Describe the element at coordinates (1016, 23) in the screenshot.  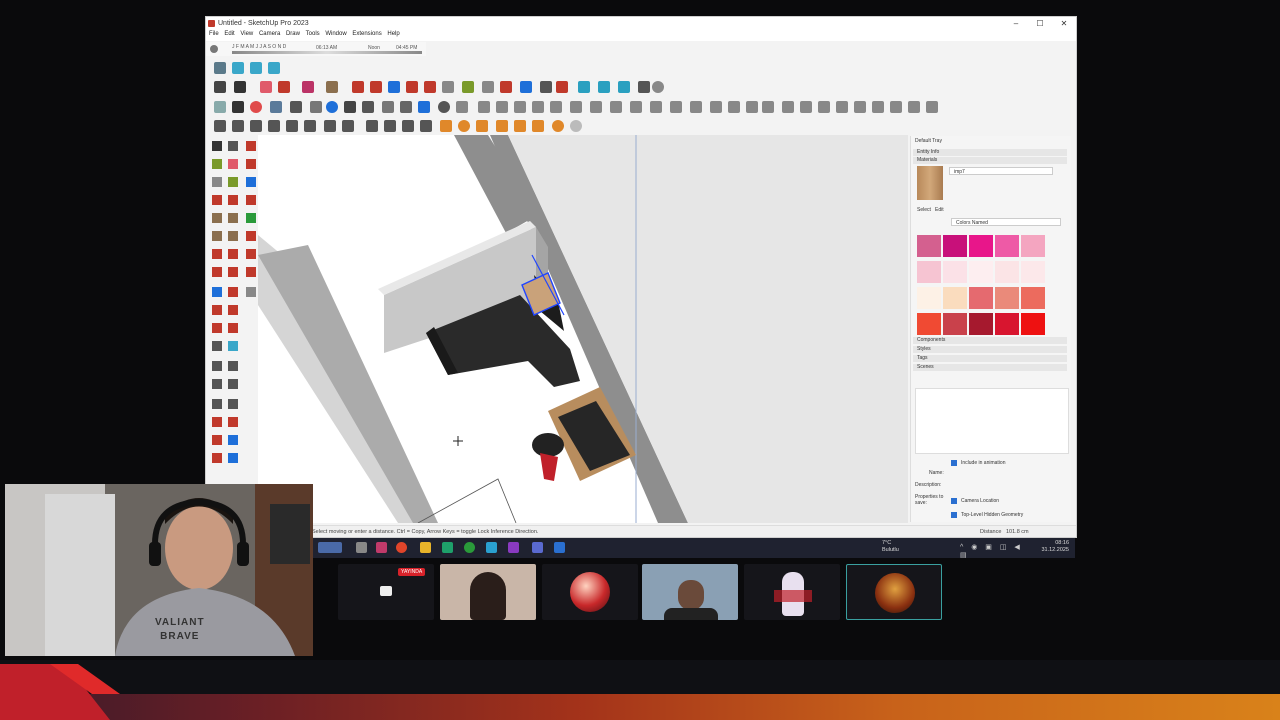
I see `minimize-button: –` at that location.